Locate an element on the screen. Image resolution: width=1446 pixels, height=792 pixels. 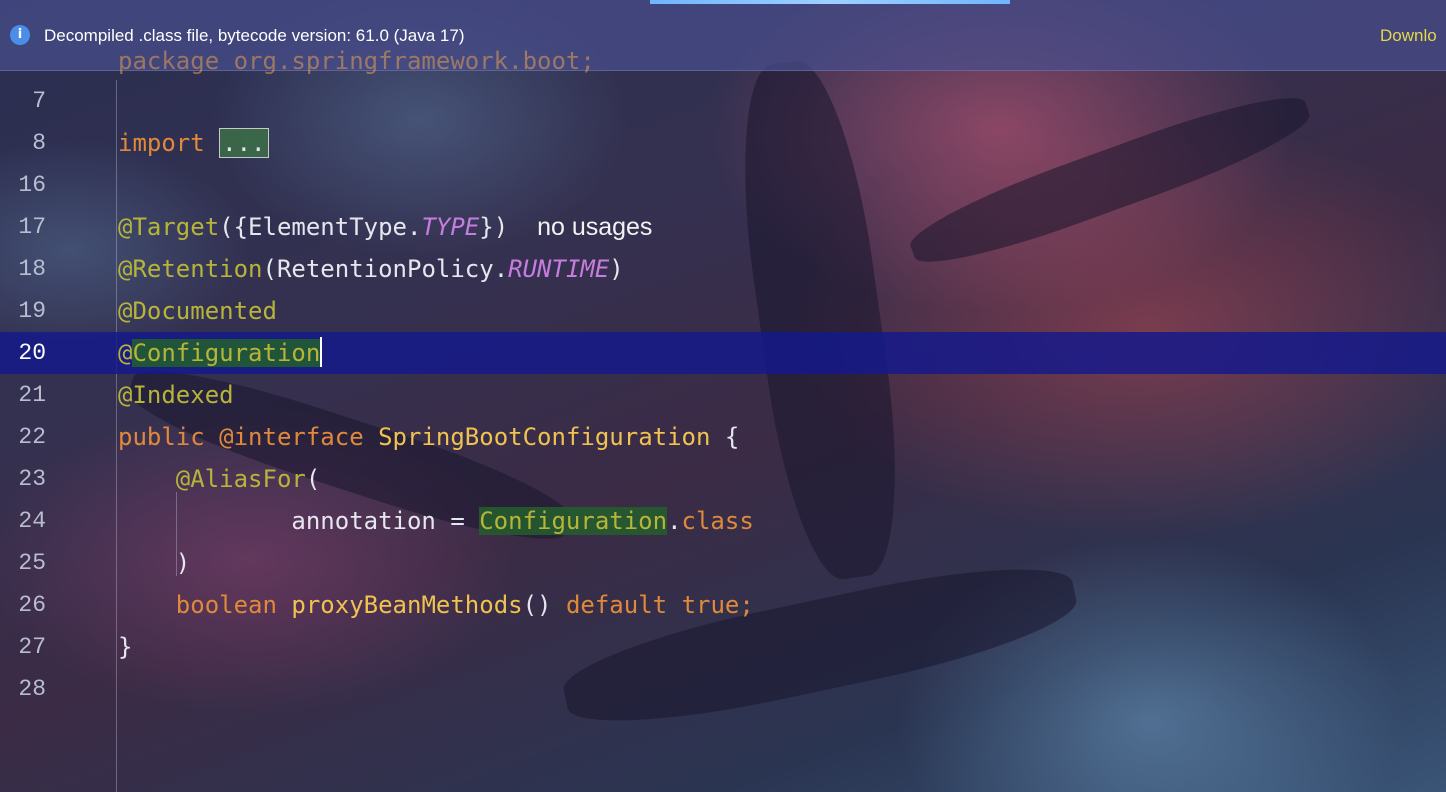
keyword-class: class is located at coordinates (717, 521).